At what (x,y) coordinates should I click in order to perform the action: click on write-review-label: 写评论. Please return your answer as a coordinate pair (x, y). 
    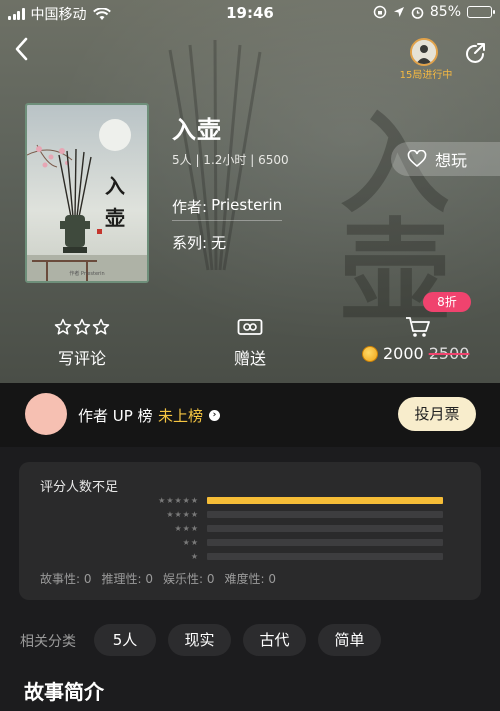
    Looking at the image, I should click on (81, 358).